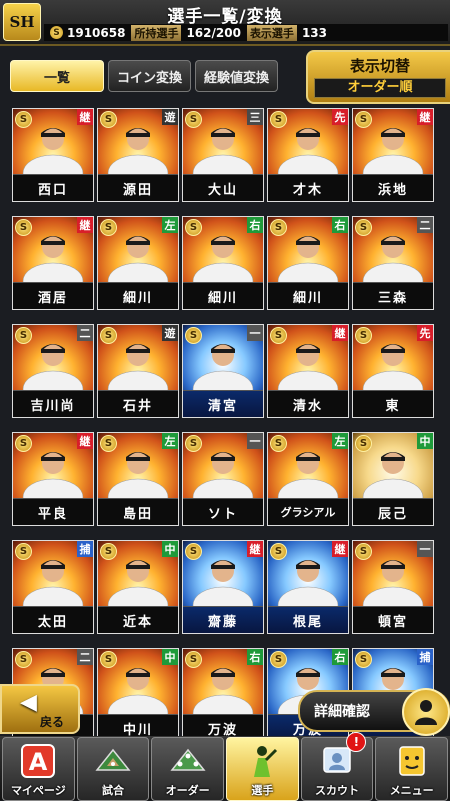 Image resolution: width=450 pixels, height=801 pixels. I want to click on player-card: S 継平良, so click(53, 479).